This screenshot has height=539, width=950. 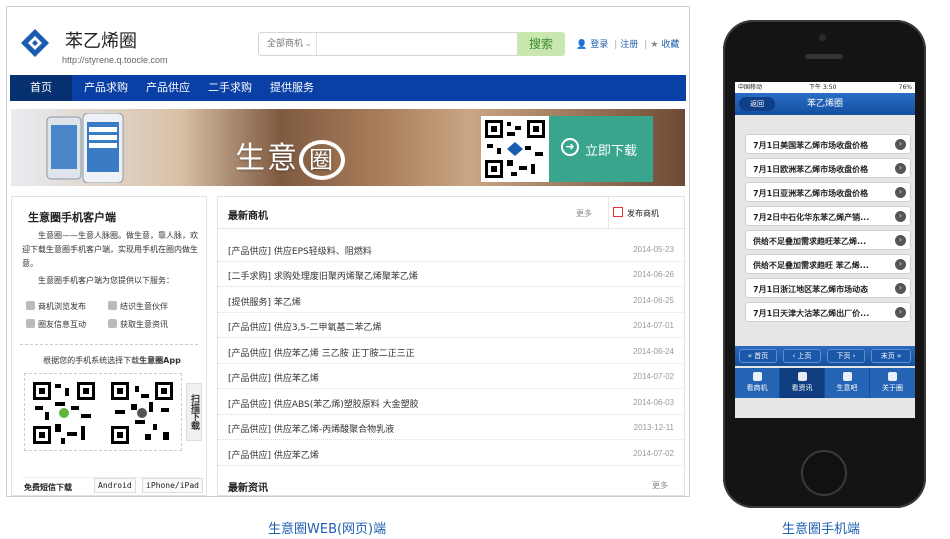 I want to click on banner-title: 生意圈, so click(x=290, y=156).